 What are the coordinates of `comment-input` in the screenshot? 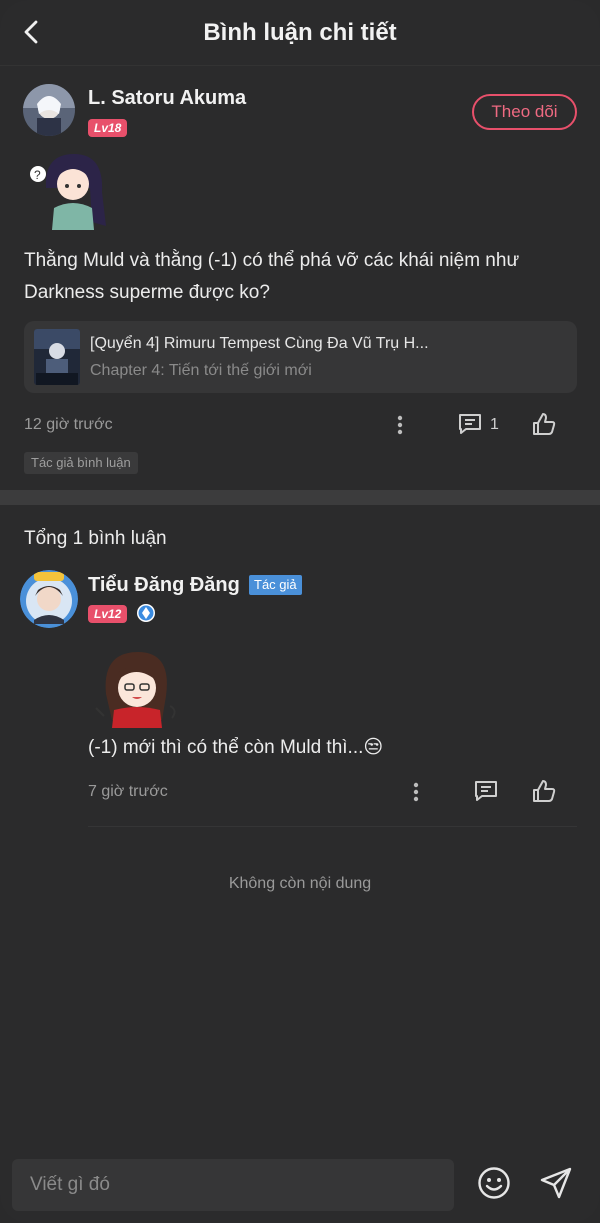 It's located at (233, 1185).